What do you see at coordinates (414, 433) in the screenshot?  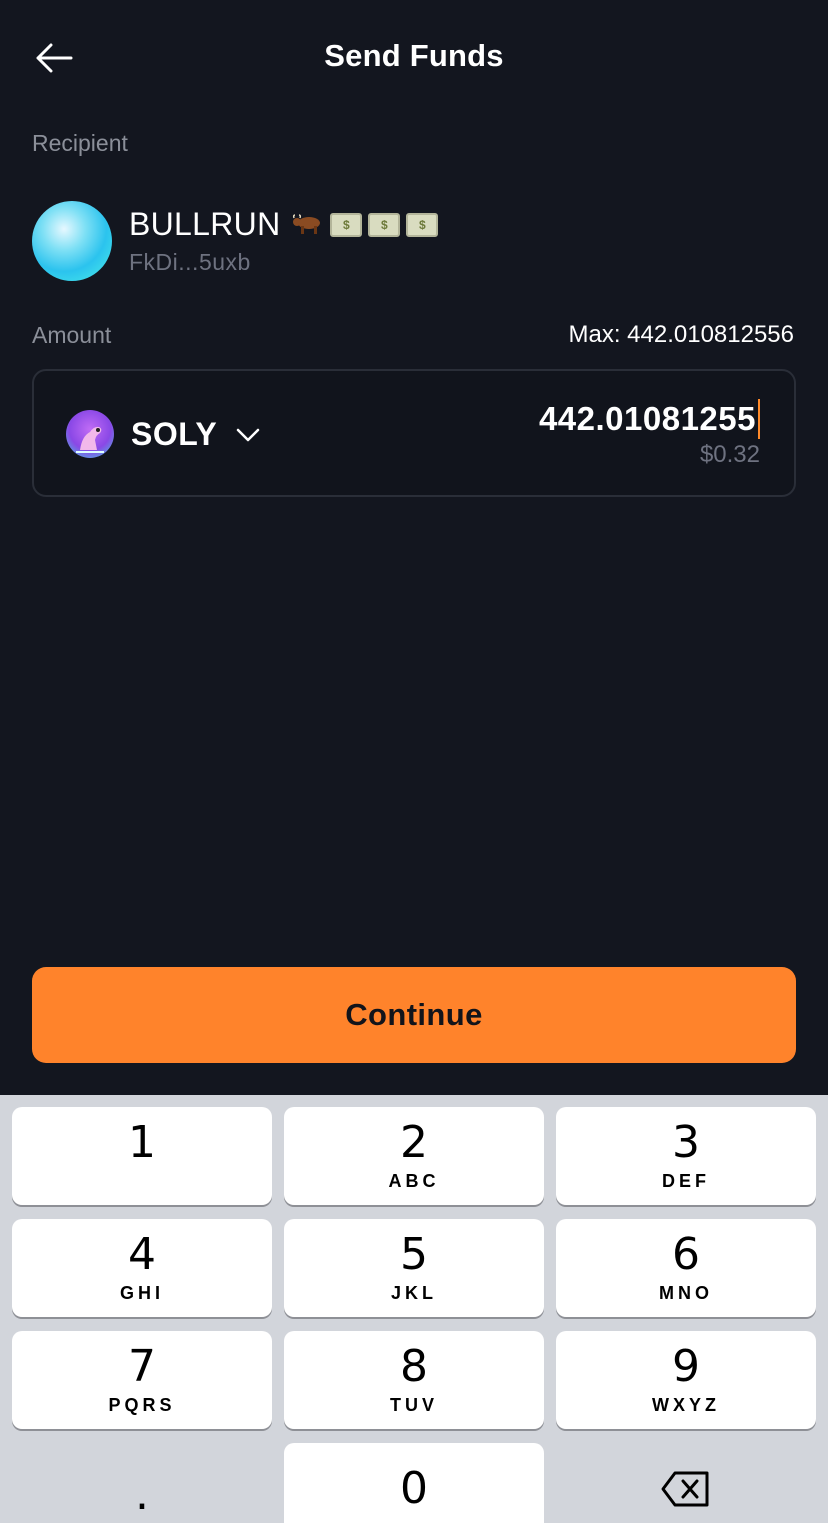 I see `amount-box: SOLY 442.01081255 $0.32` at bounding box center [414, 433].